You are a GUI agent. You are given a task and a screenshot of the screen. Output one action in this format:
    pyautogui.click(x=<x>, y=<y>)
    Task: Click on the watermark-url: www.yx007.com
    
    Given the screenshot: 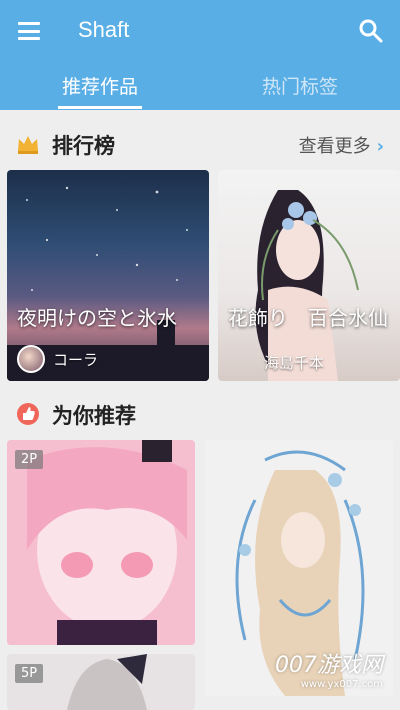 What is the action you would take?
    pyautogui.click(x=341, y=684)
    